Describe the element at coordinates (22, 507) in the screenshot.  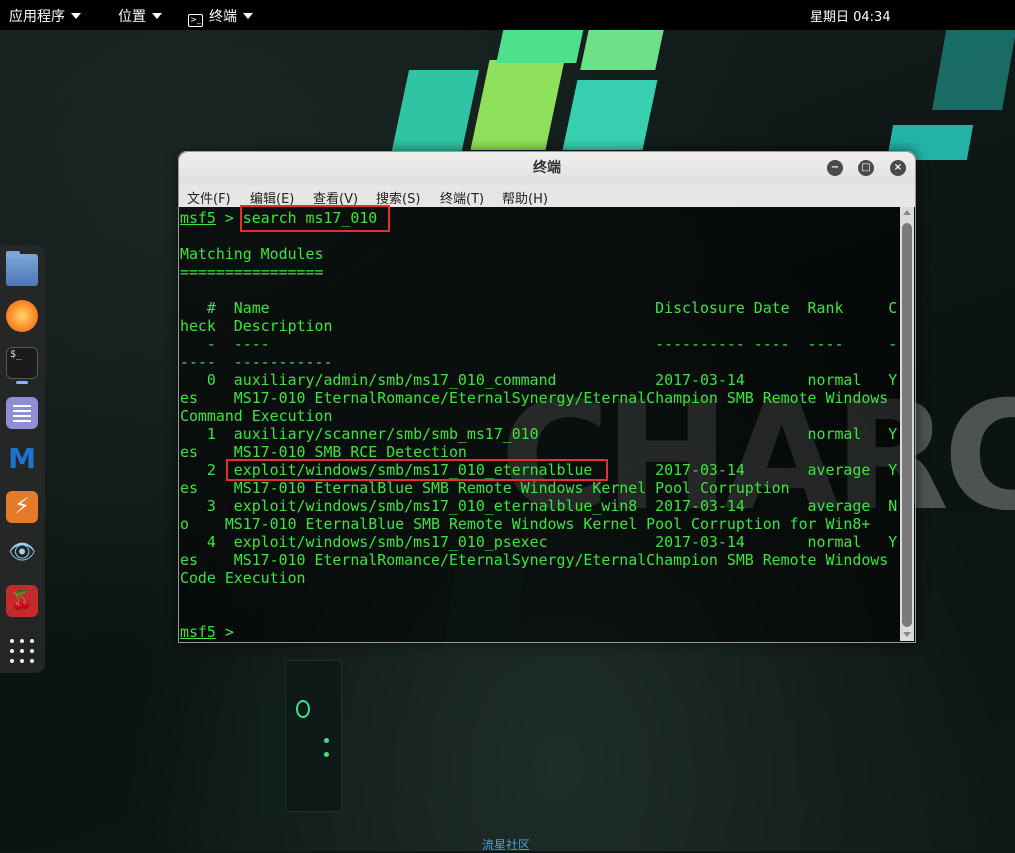
I see `burpsuite-icon: ⚡` at that location.